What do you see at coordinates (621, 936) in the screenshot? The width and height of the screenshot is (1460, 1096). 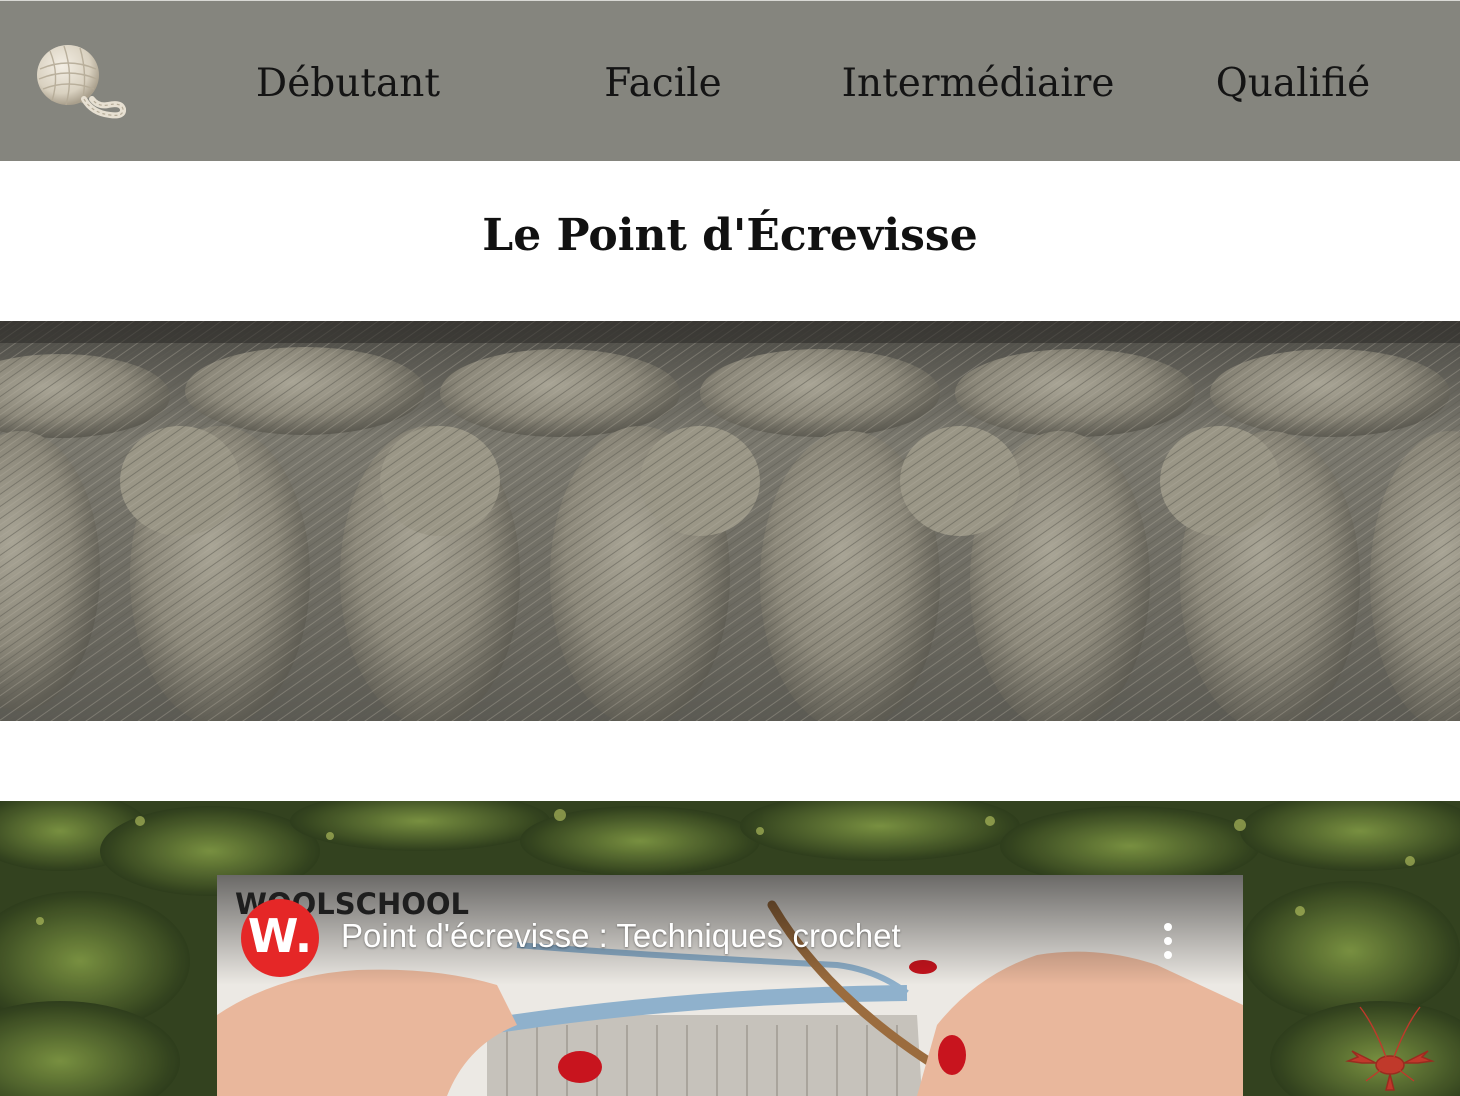 I see `video-title: Point d'écrevisse : Techniques crochet` at bounding box center [621, 936].